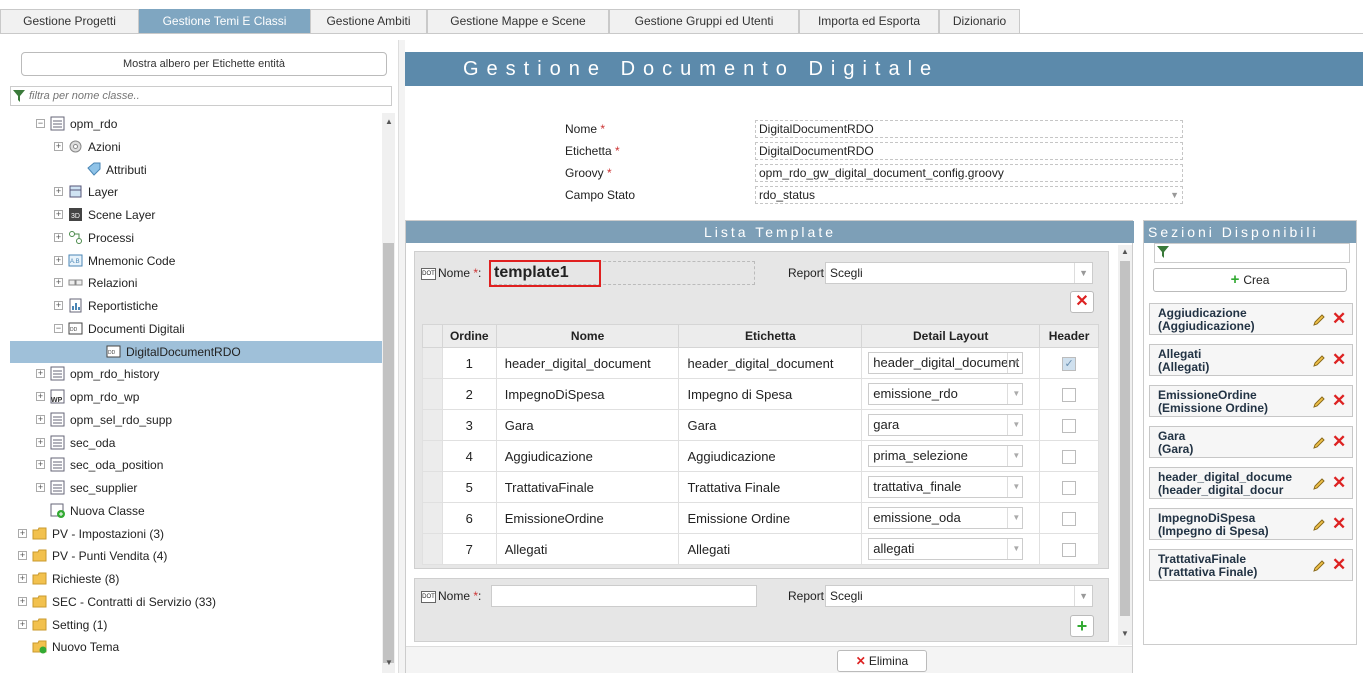  Describe the element at coordinates (1251, 565) in the screenshot. I see `section-item: TrattativaFinale (Trattativa Finale) ✕` at that location.